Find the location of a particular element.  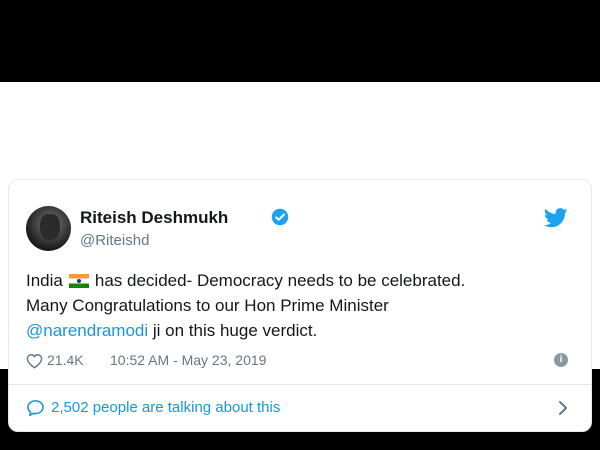

tweet-meta: 21.4K 10:52 AM - May 23, 2019 i is located at coordinates (303, 361).